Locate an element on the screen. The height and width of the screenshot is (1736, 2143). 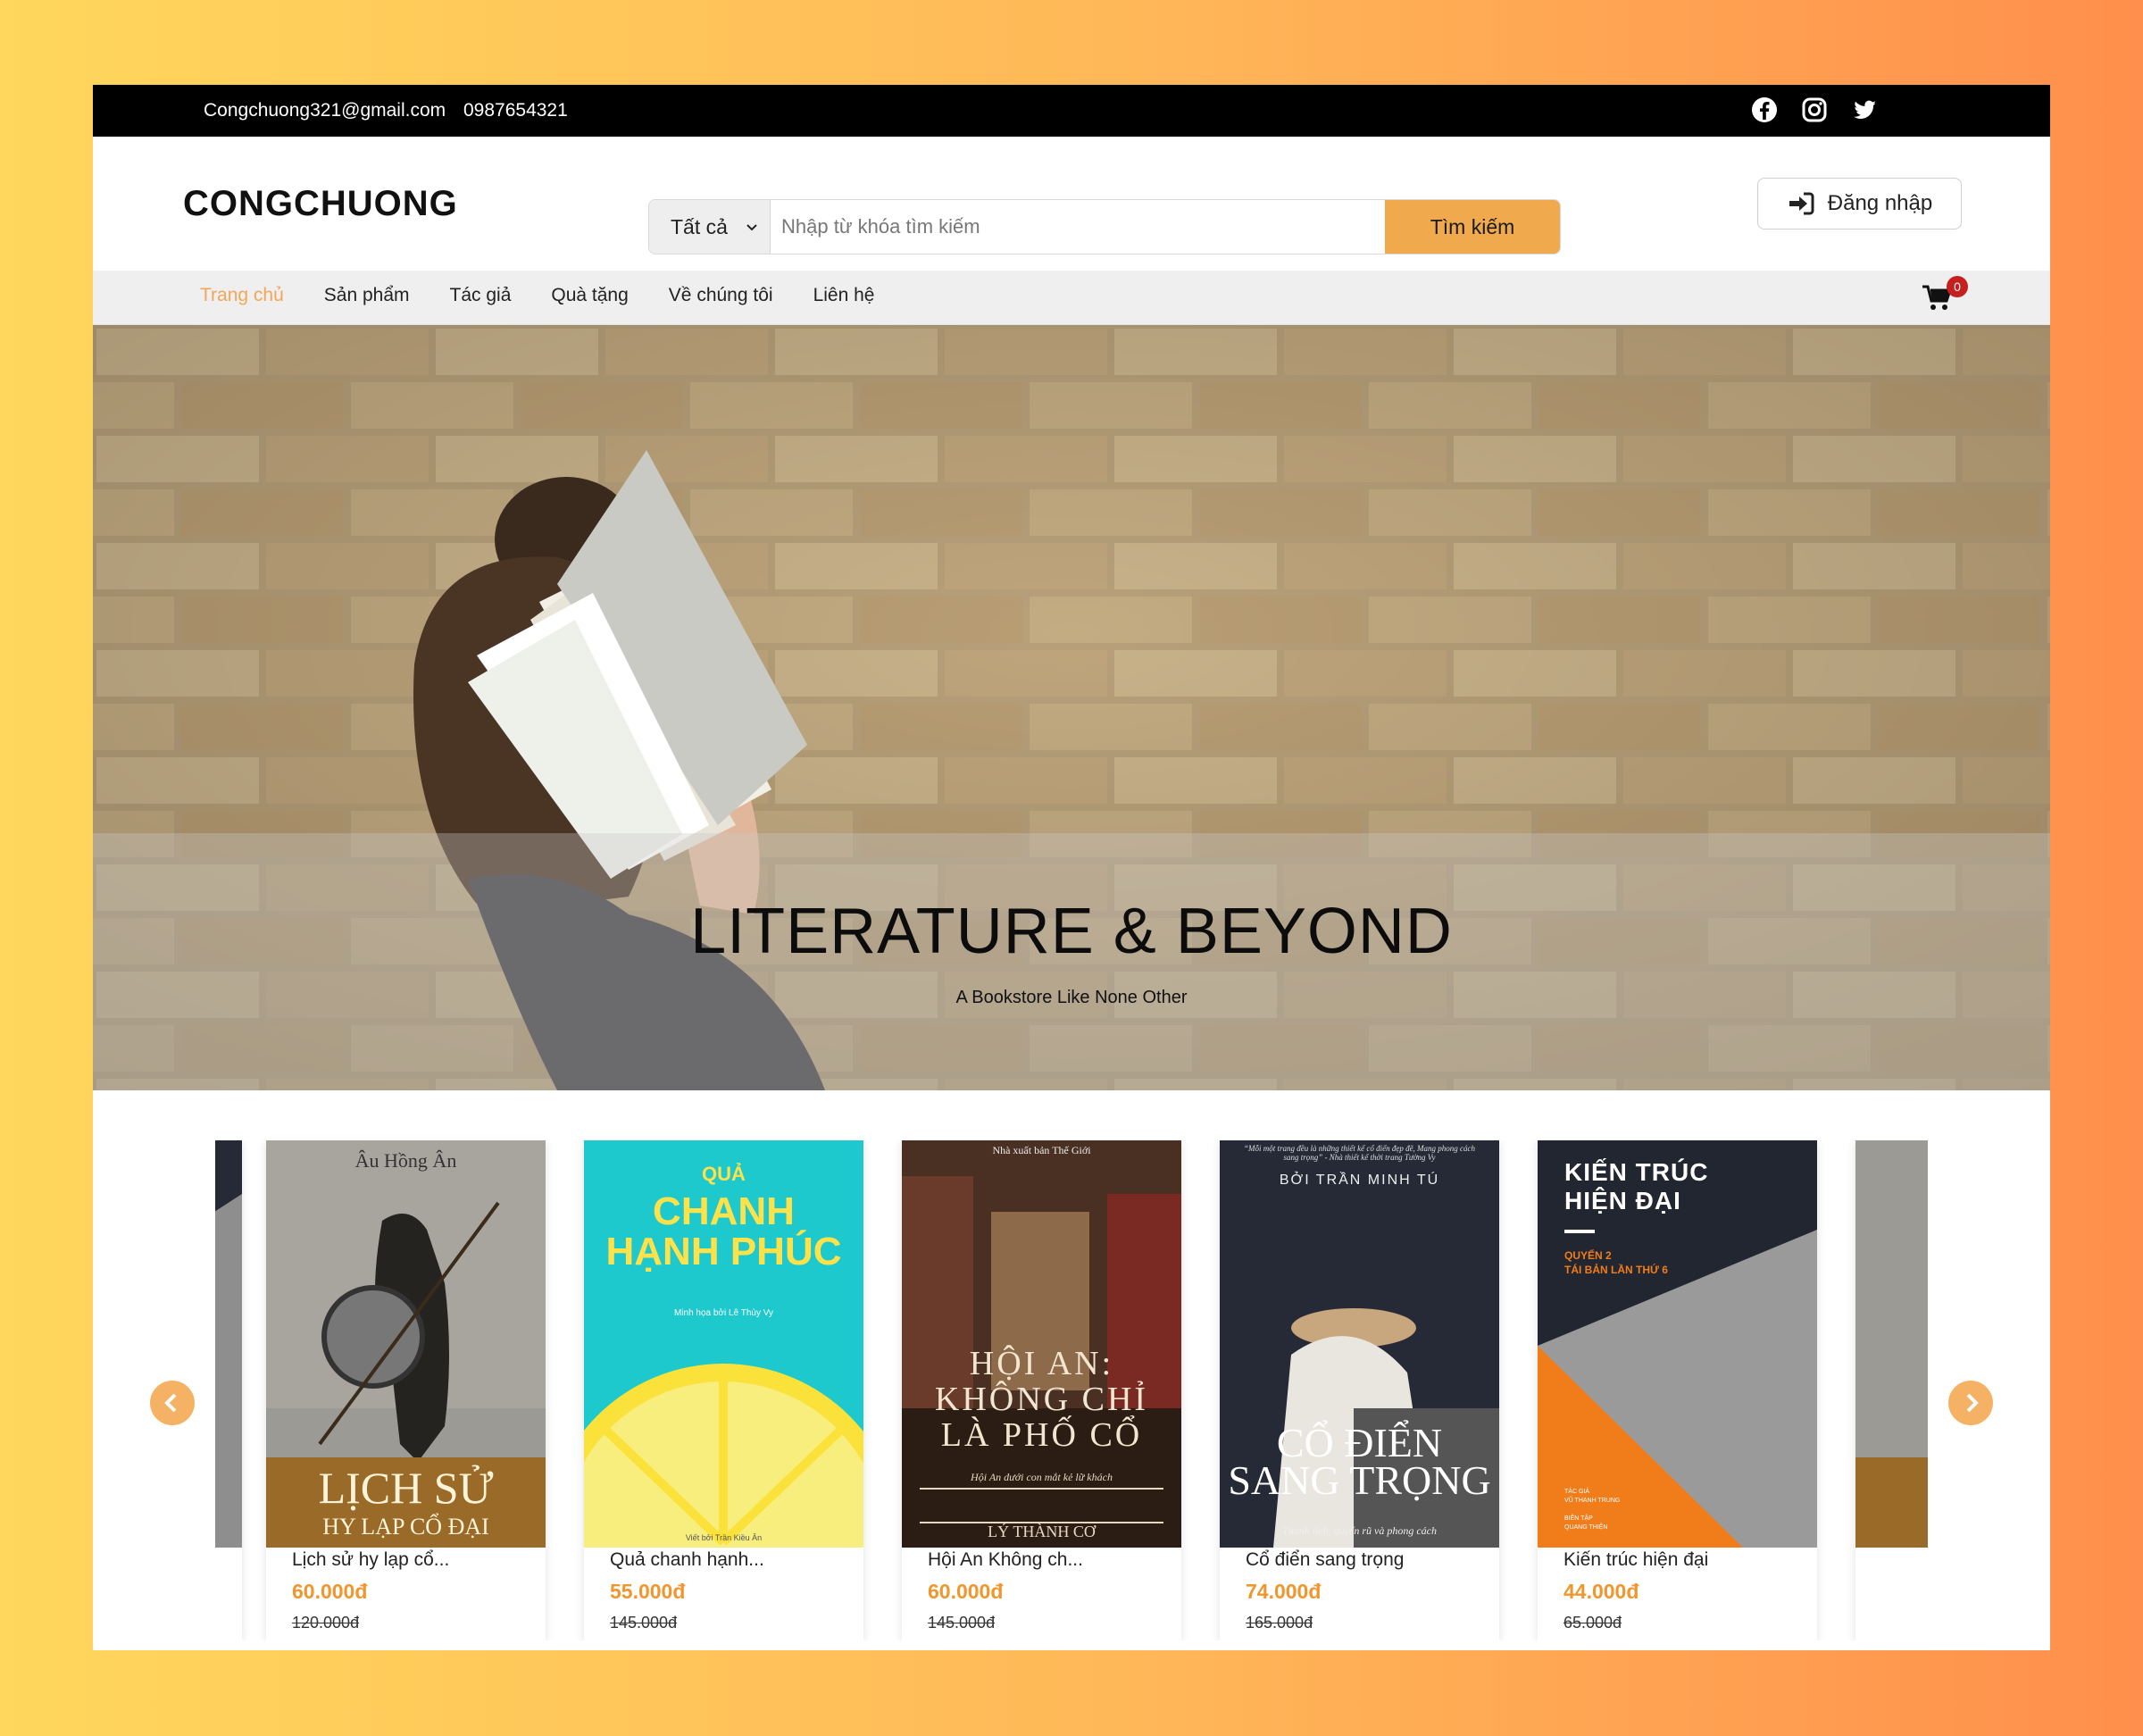
carousel-next-button is located at coordinates (1970, 1403).